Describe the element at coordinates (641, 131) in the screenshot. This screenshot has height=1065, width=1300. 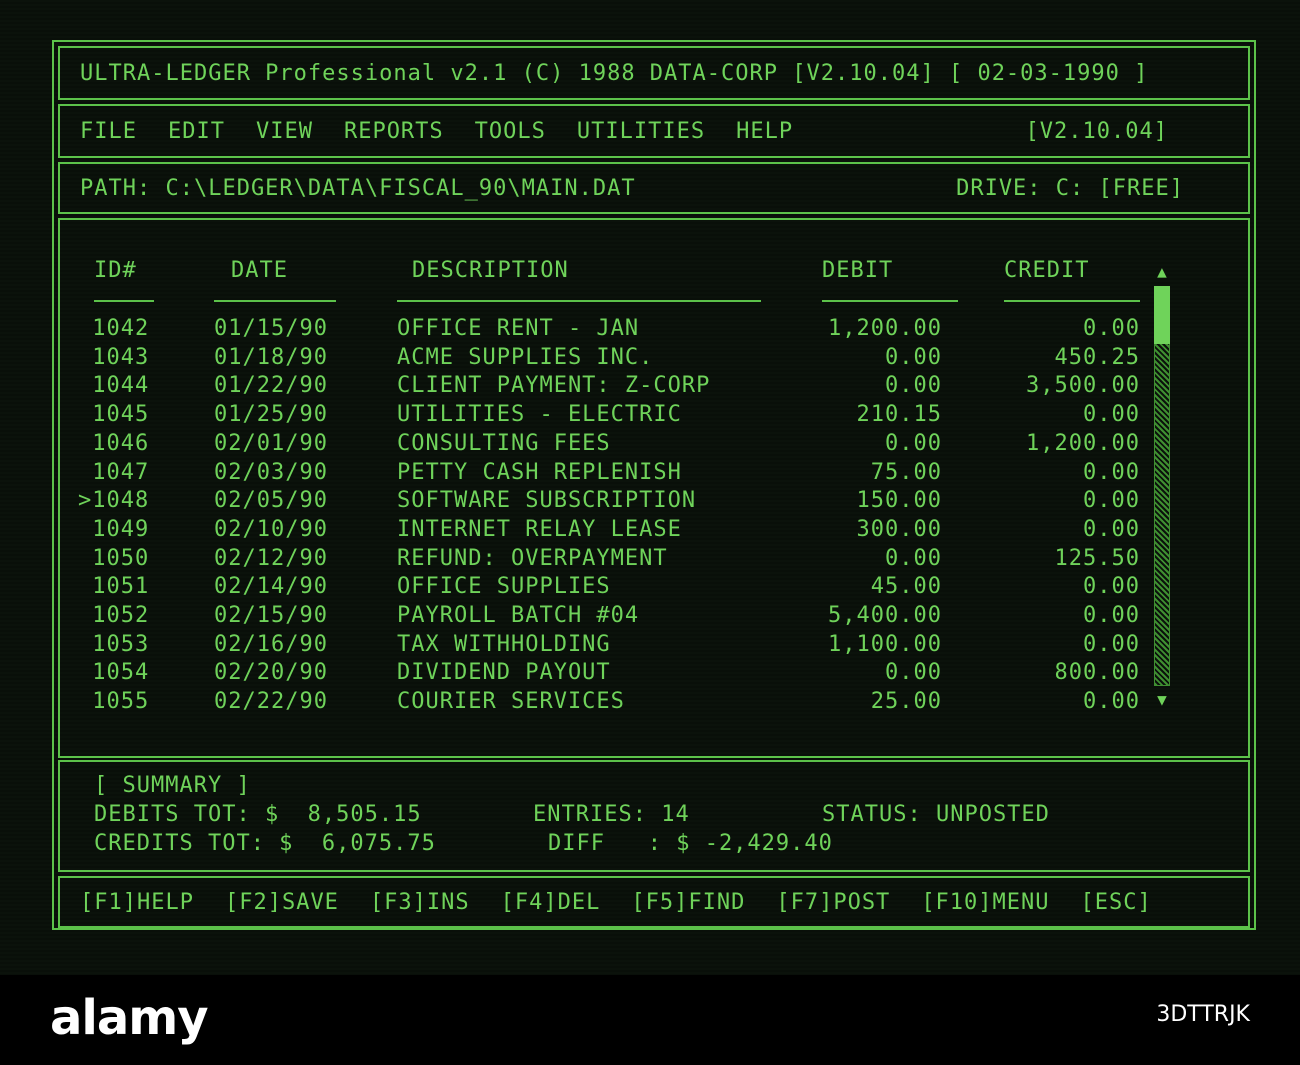
I see `menu-utilities: UTILITIES` at that location.